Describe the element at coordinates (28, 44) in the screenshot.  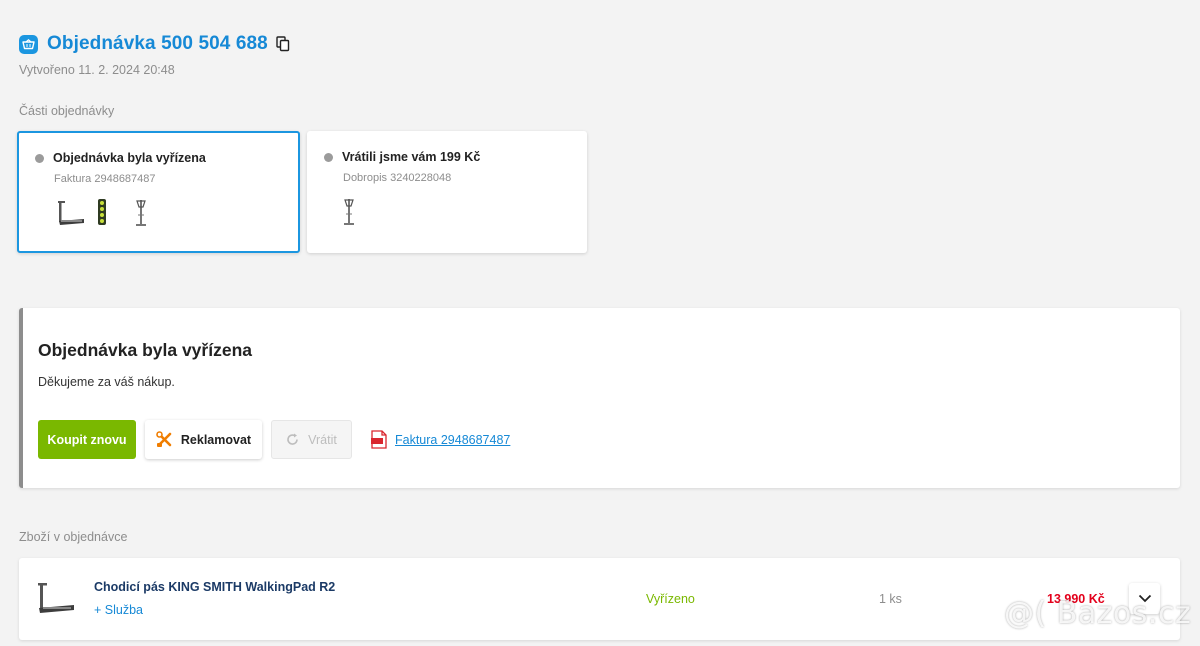
I see `basket-icon` at that location.